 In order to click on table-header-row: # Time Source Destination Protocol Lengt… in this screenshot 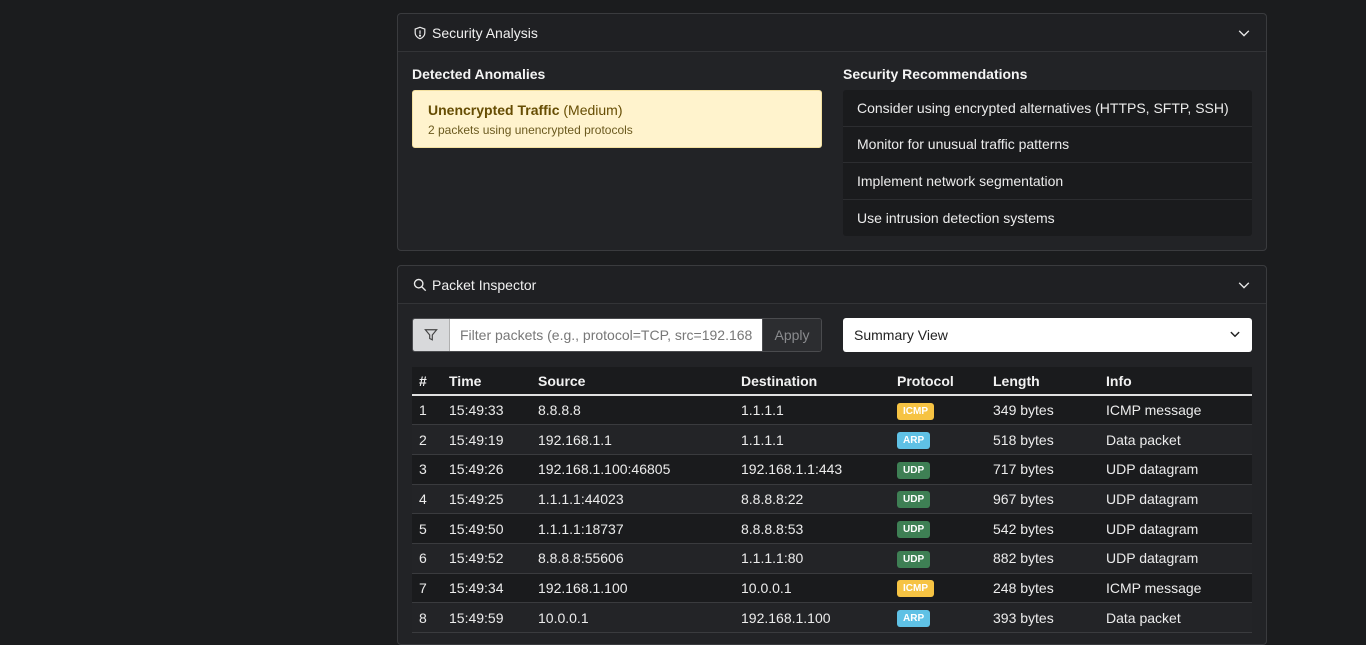, I will do `click(832, 381)`.